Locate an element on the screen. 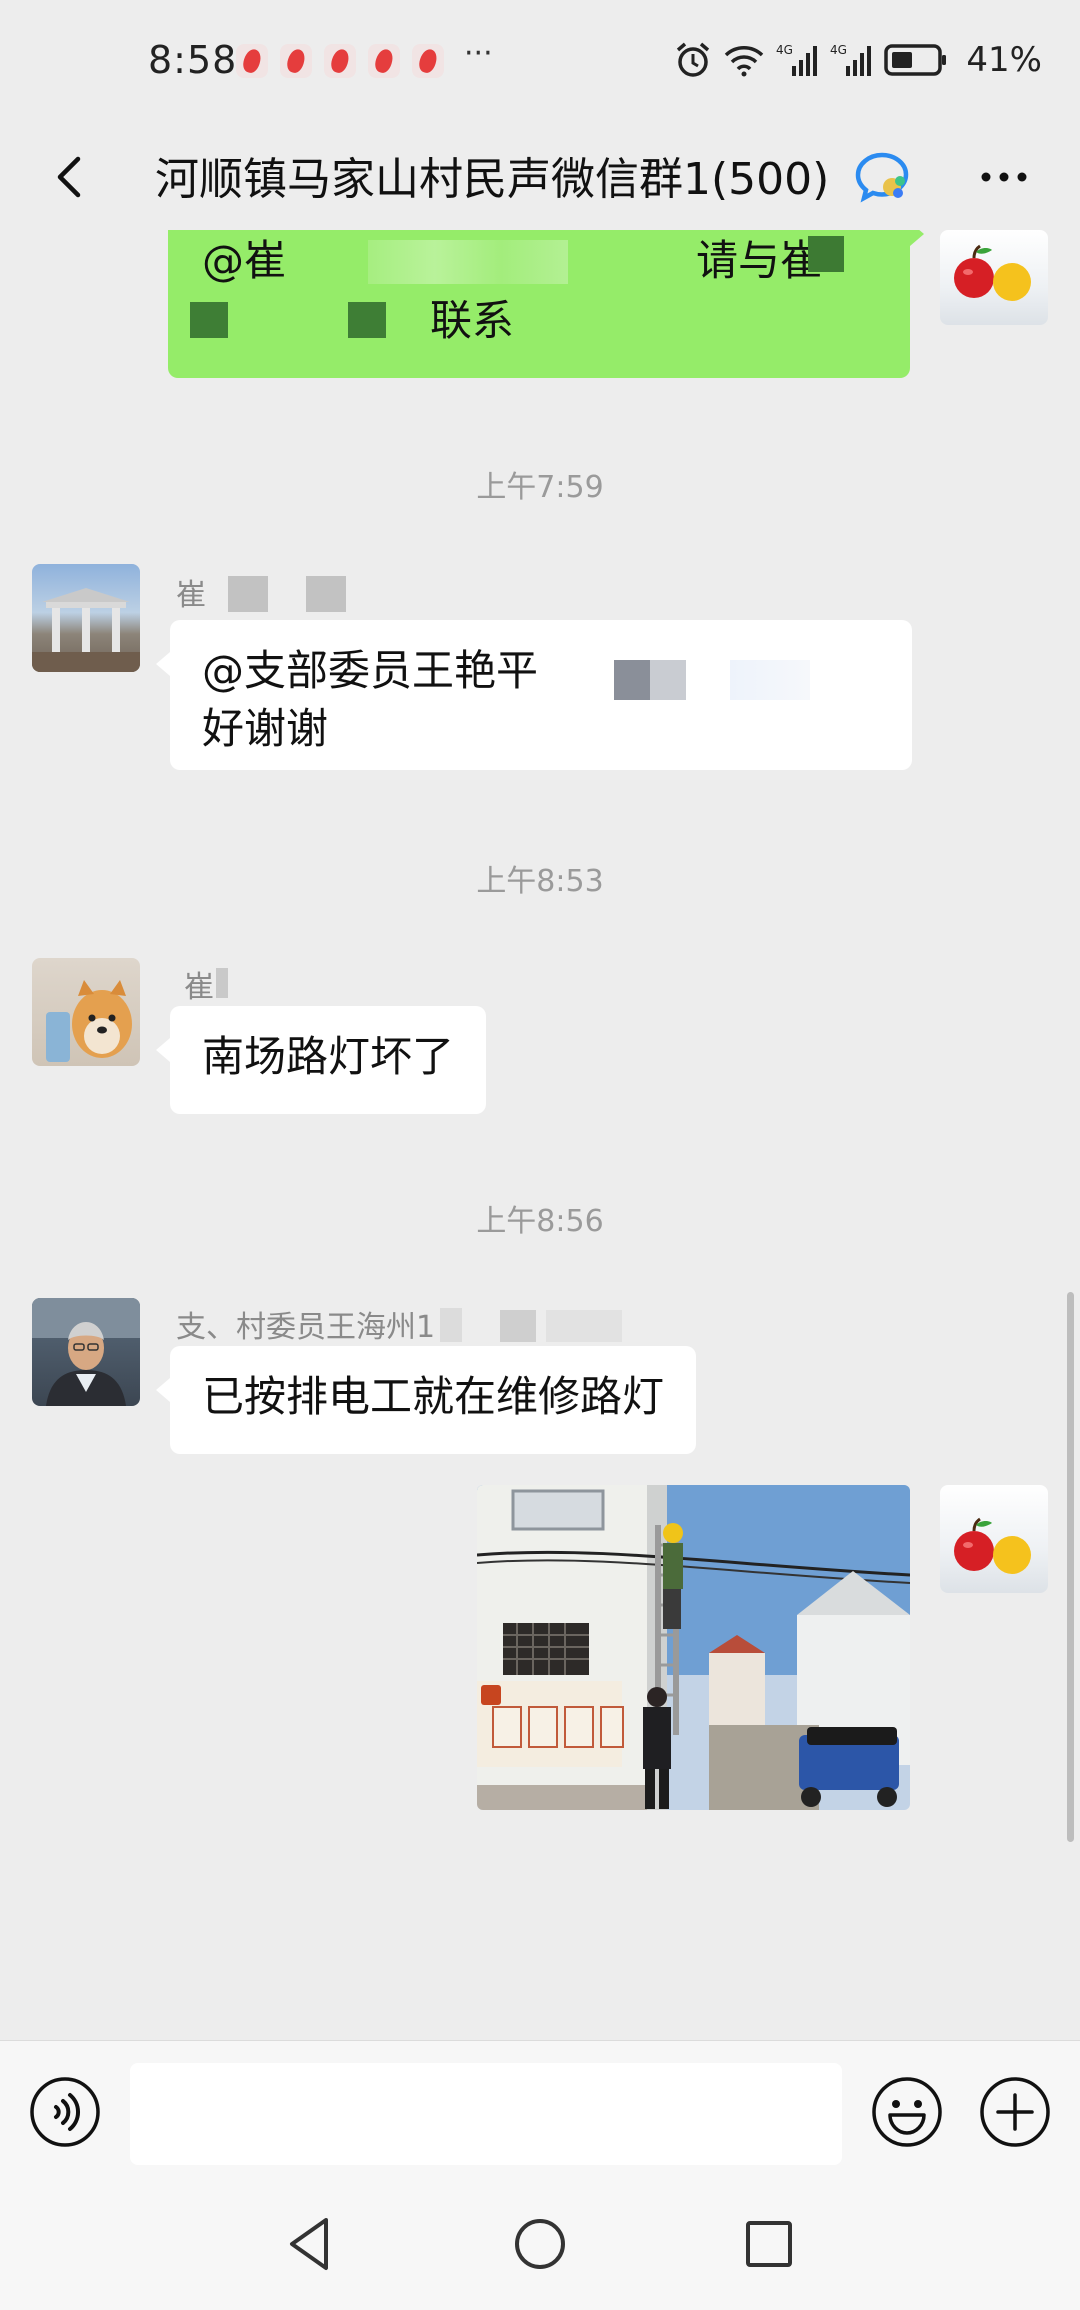 Image resolution: width=1080 pixels, height=2310 pixels. input-bar is located at coordinates (540, 2110).